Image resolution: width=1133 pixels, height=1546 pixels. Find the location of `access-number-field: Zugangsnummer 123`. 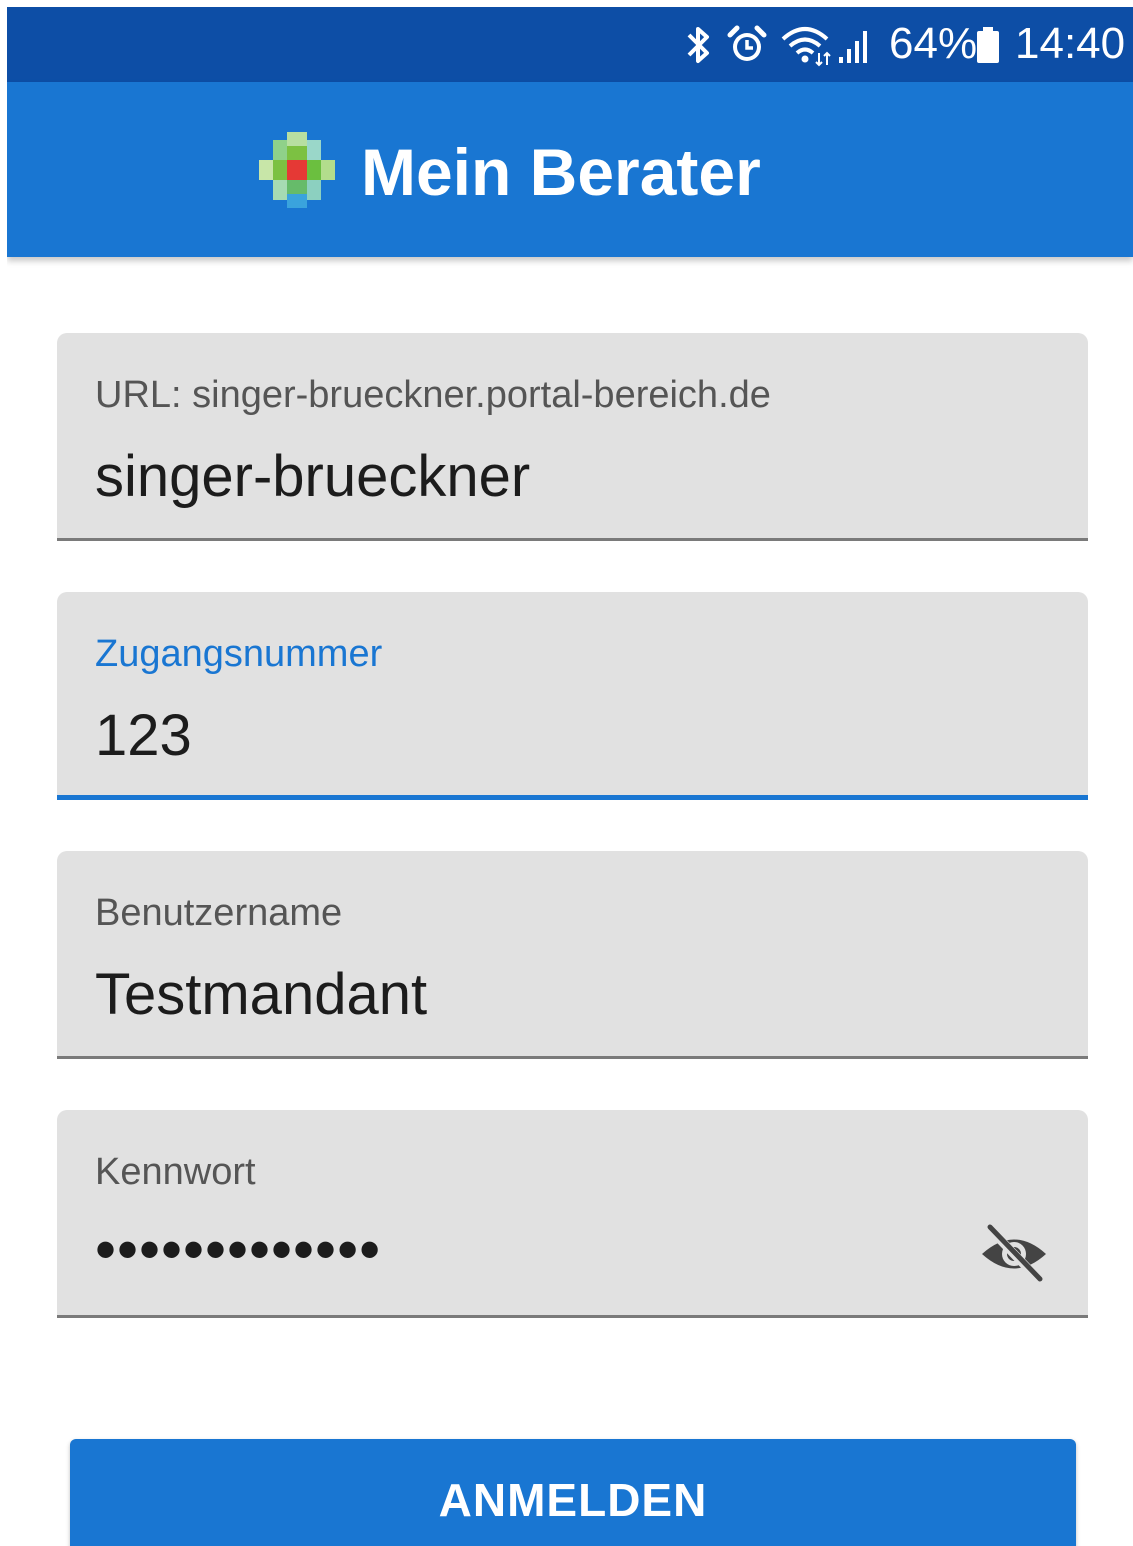

access-number-field: Zugangsnummer 123 is located at coordinates (572, 696).